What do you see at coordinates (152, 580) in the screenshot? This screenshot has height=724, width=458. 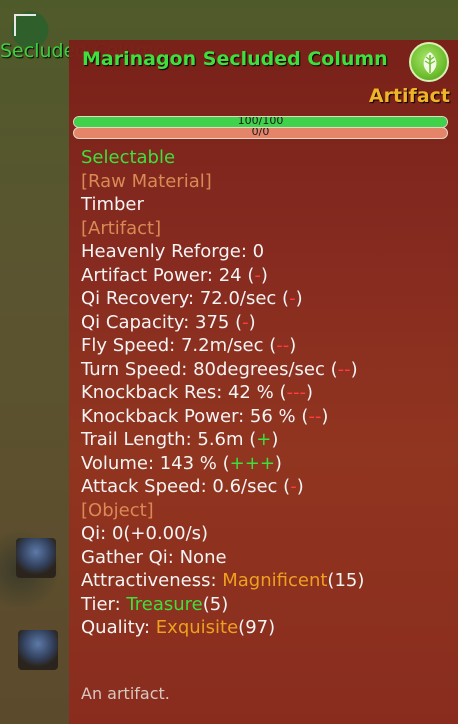 I see `attr-label: Attractiveness:` at bounding box center [152, 580].